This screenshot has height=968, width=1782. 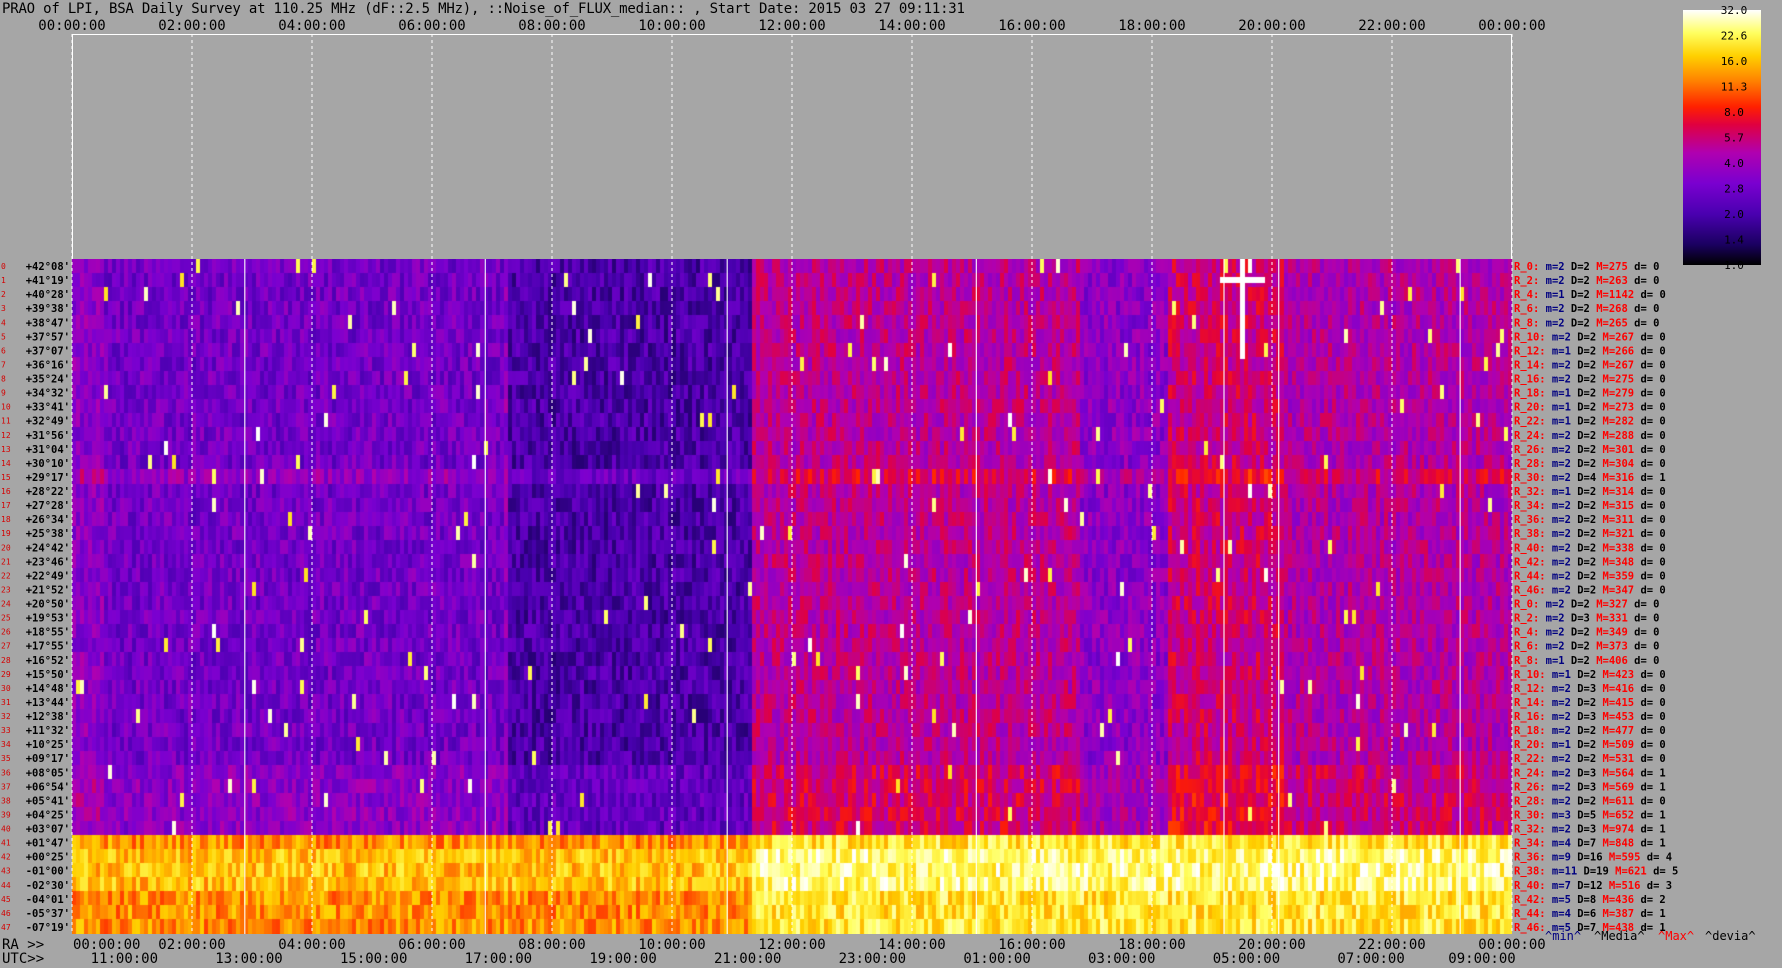 I want to click on row-stat: R_40: m=7 D=12 M=516 d= 3, so click(x=1593, y=886).